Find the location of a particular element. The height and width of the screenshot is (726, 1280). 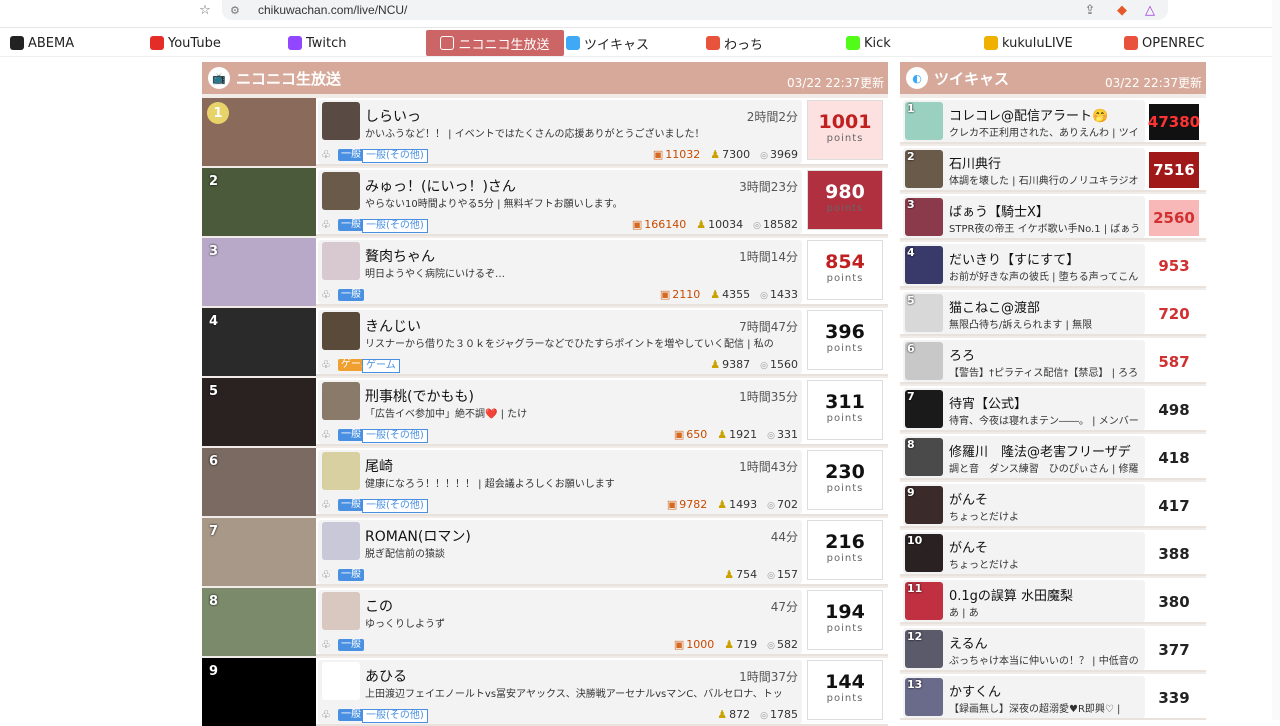

stream-thumbnail: 2 is located at coordinates (259, 202).